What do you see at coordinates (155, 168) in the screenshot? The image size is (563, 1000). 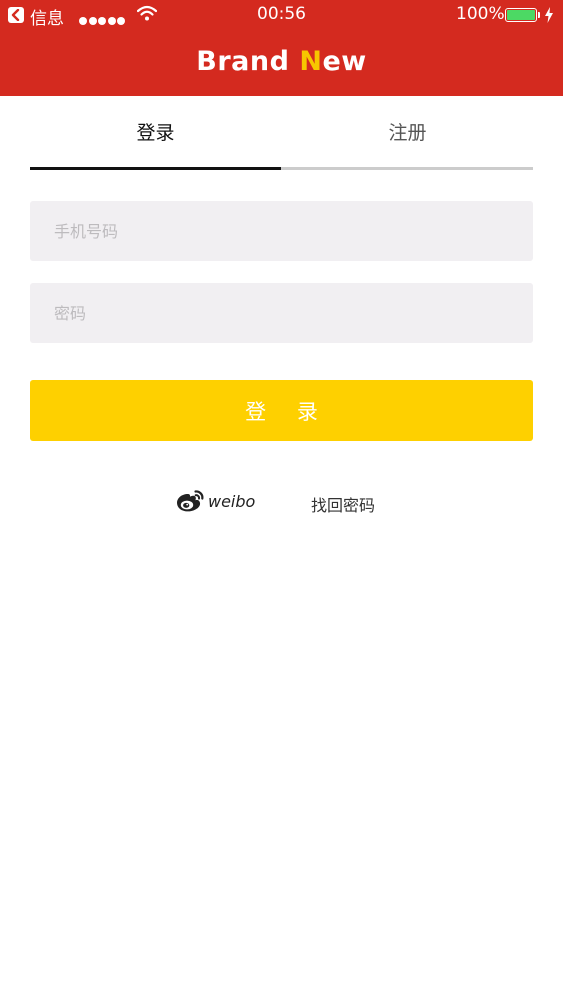 I see `tab-login-underline` at bounding box center [155, 168].